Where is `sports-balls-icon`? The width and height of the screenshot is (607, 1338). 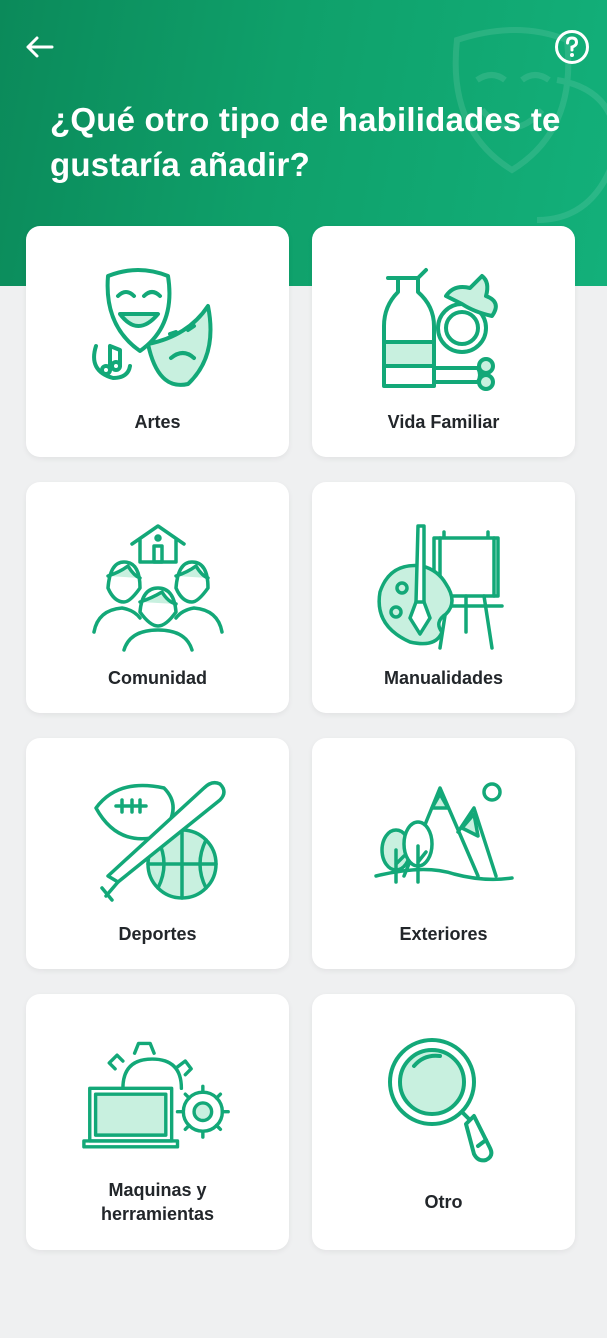
sports-balls-icon is located at coordinates (159, 841).